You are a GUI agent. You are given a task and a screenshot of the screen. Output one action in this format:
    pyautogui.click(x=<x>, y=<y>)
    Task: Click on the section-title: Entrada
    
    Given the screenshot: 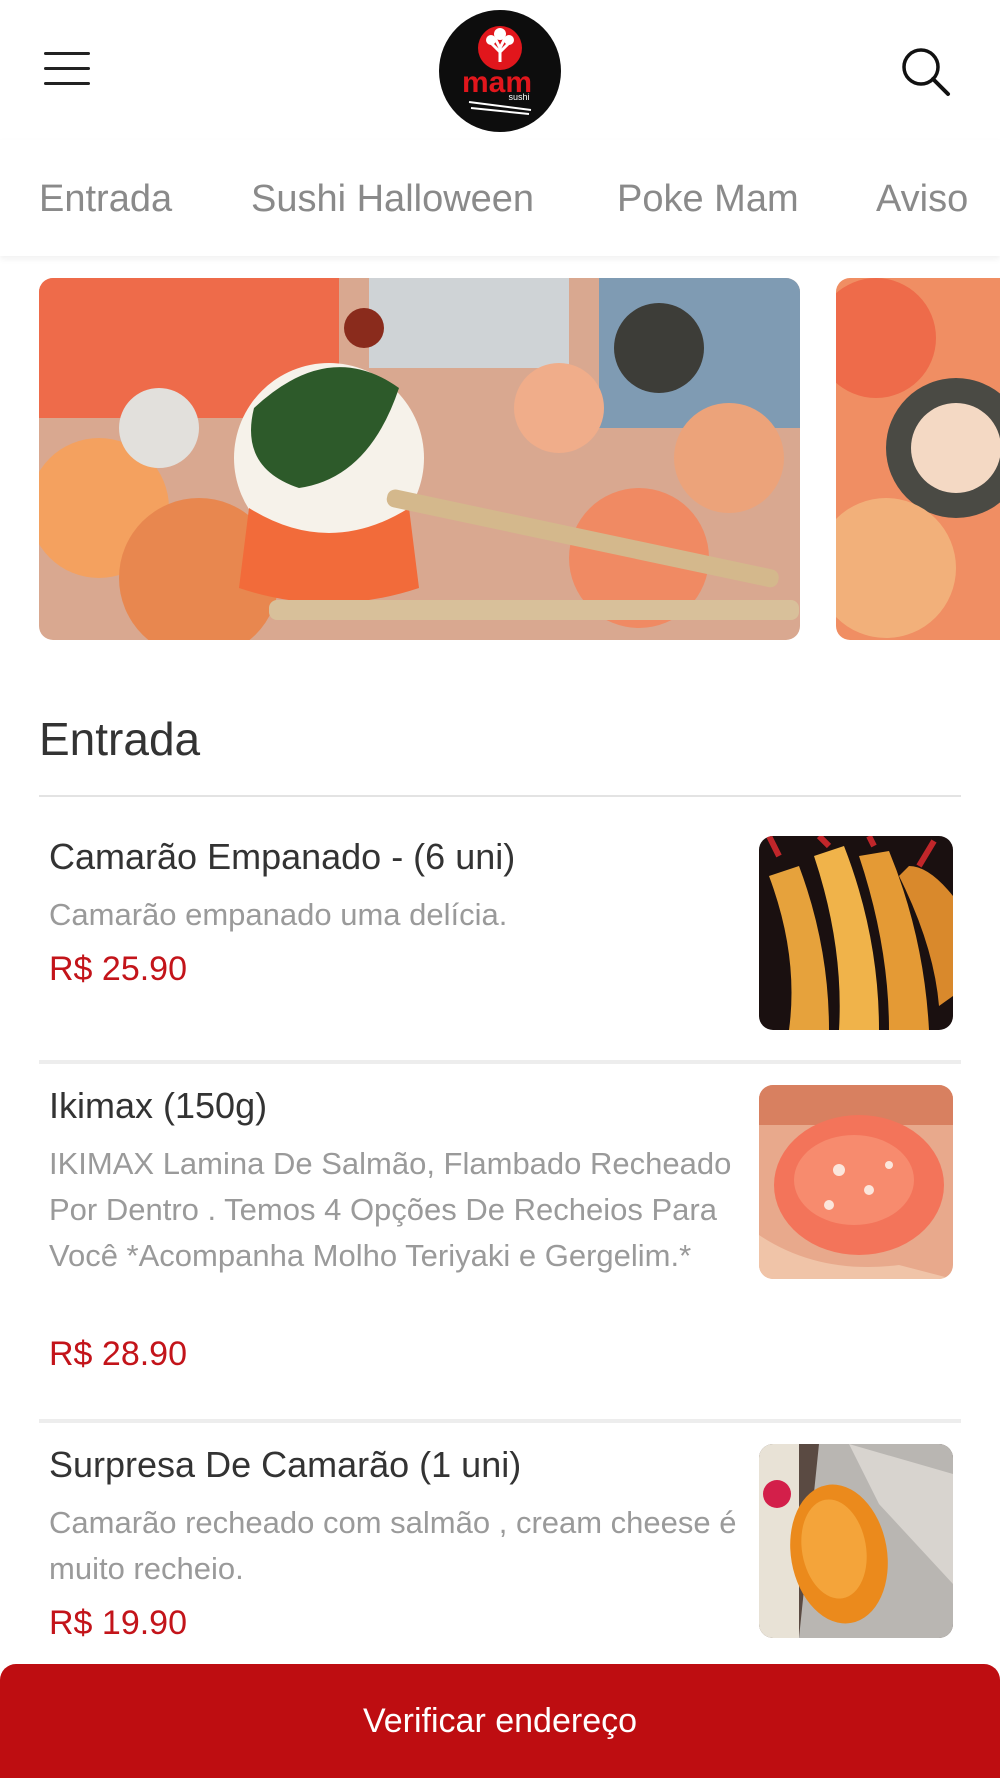 What is the action you would take?
    pyautogui.click(x=120, y=739)
    